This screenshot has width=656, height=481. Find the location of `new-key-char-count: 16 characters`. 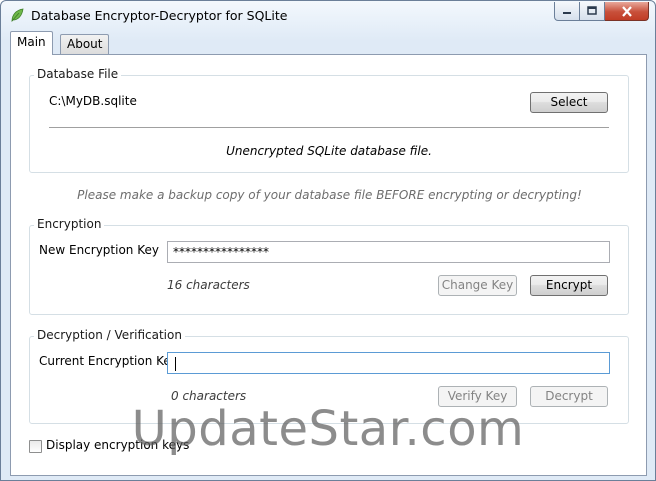

new-key-char-count: 16 characters is located at coordinates (208, 285).